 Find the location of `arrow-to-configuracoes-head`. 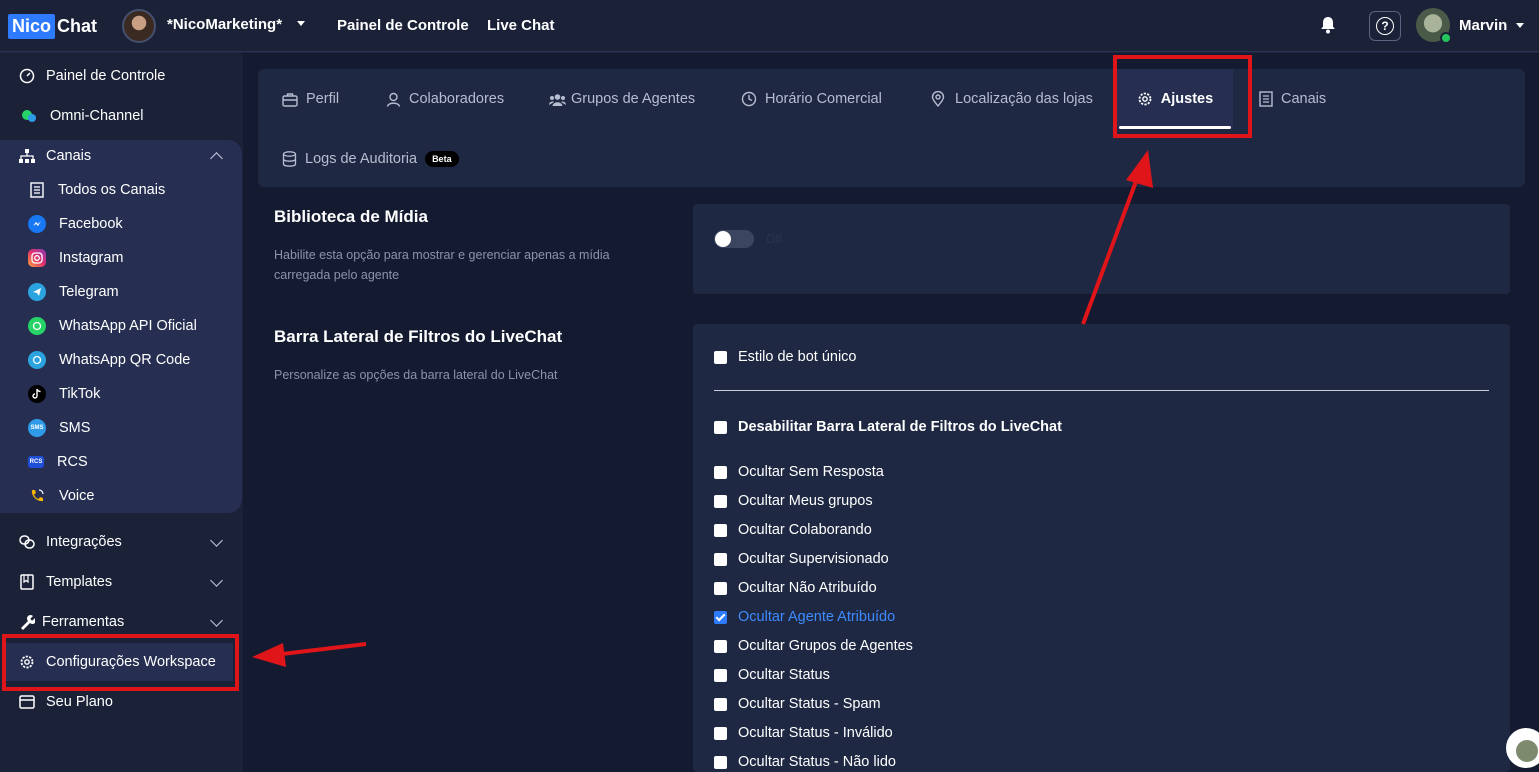

arrow-to-configuracoes-head is located at coordinates (269, 655).